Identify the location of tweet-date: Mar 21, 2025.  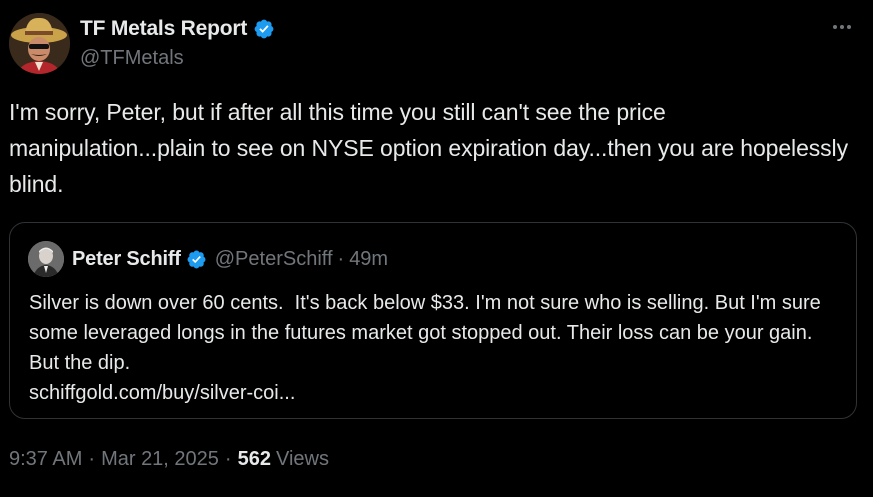
(160, 459).